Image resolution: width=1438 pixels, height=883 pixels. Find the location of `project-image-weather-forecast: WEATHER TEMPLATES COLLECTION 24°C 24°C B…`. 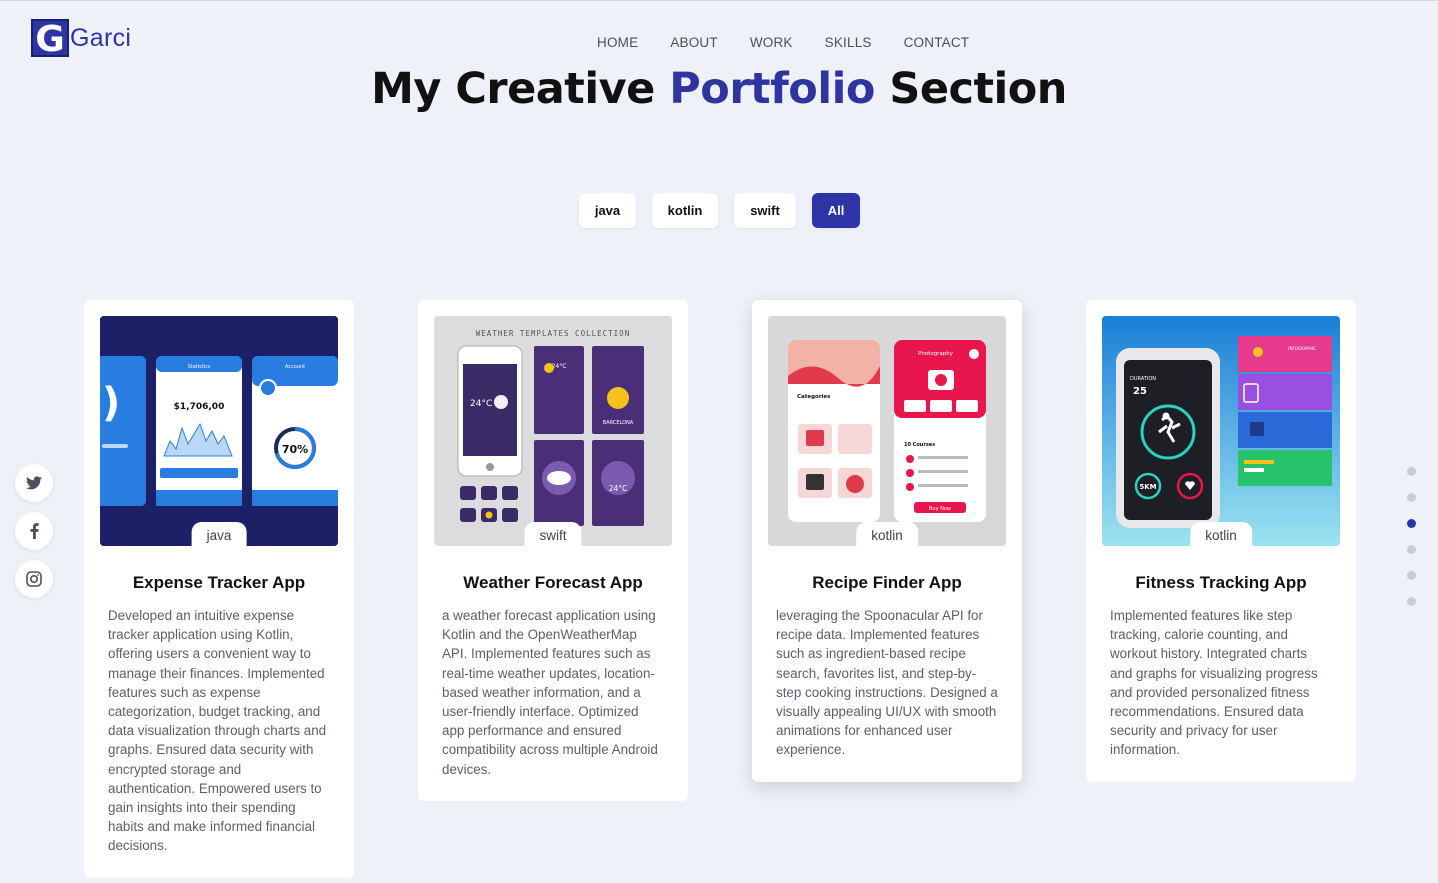

project-image-weather-forecast: WEATHER TEMPLATES COLLECTION 24°C 24°C B… is located at coordinates (553, 431).